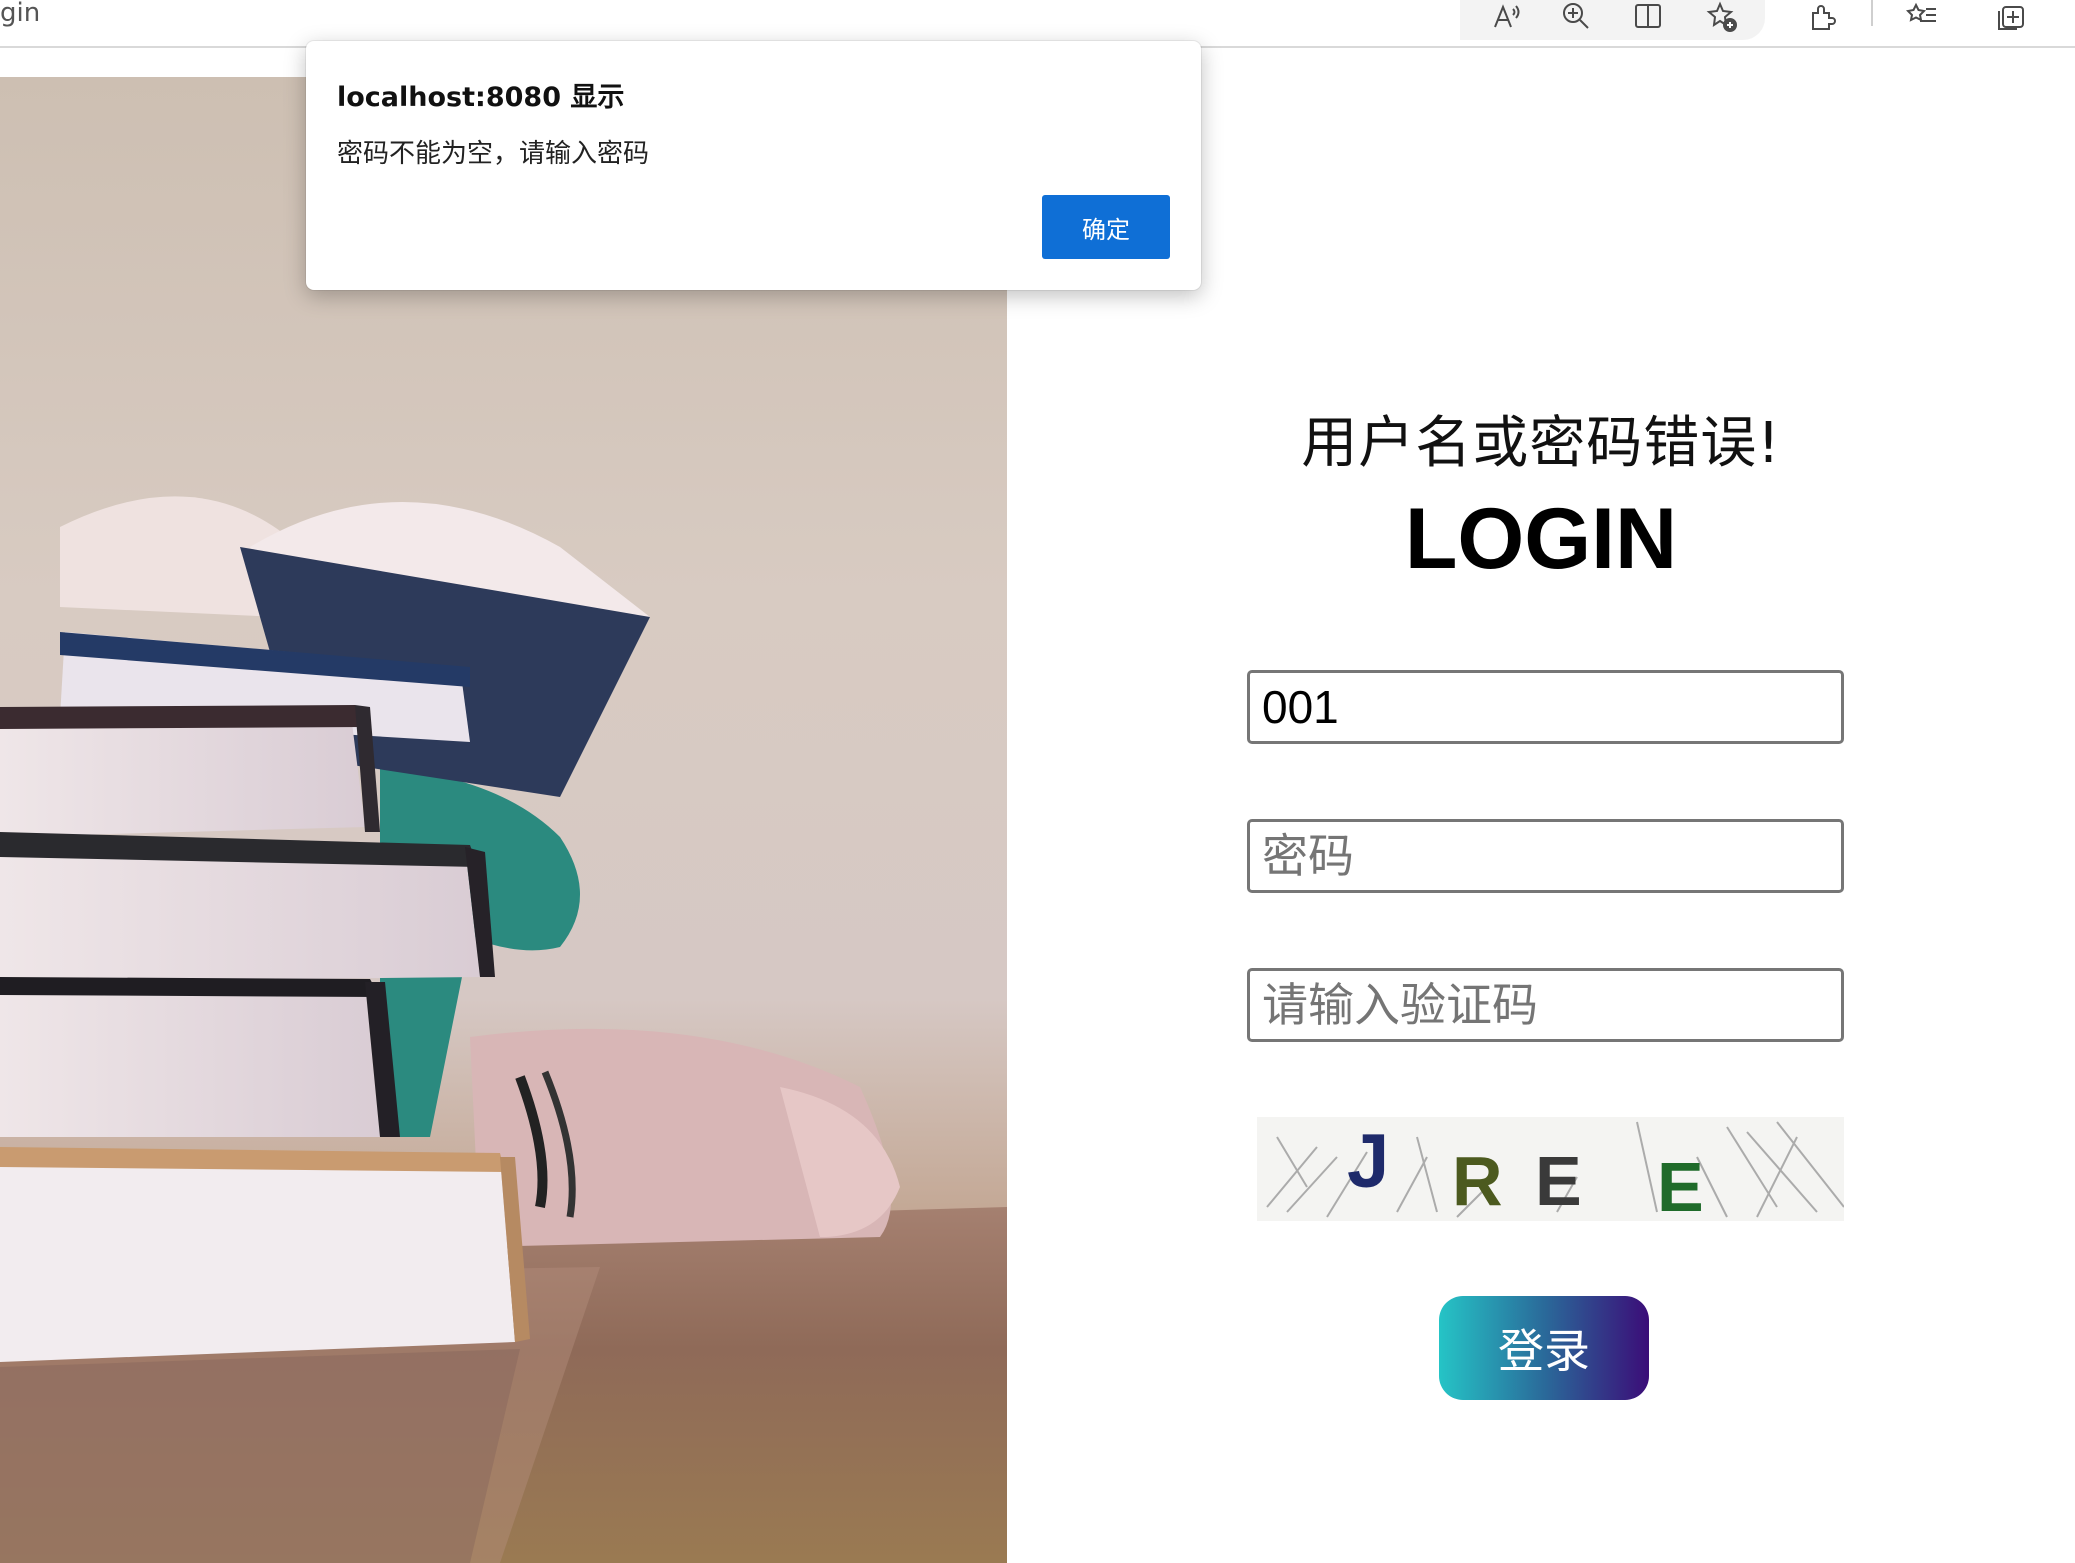 The width and height of the screenshot is (2075, 1563). What do you see at coordinates (1544, 1348) in the screenshot?
I see `login-button: 登录` at bounding box center [1544, 1348].